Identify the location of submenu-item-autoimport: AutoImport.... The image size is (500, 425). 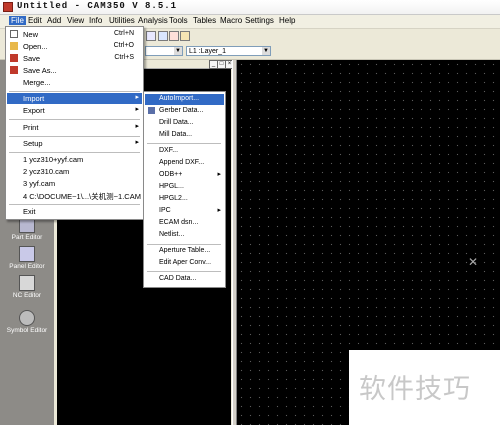
(184, 99).